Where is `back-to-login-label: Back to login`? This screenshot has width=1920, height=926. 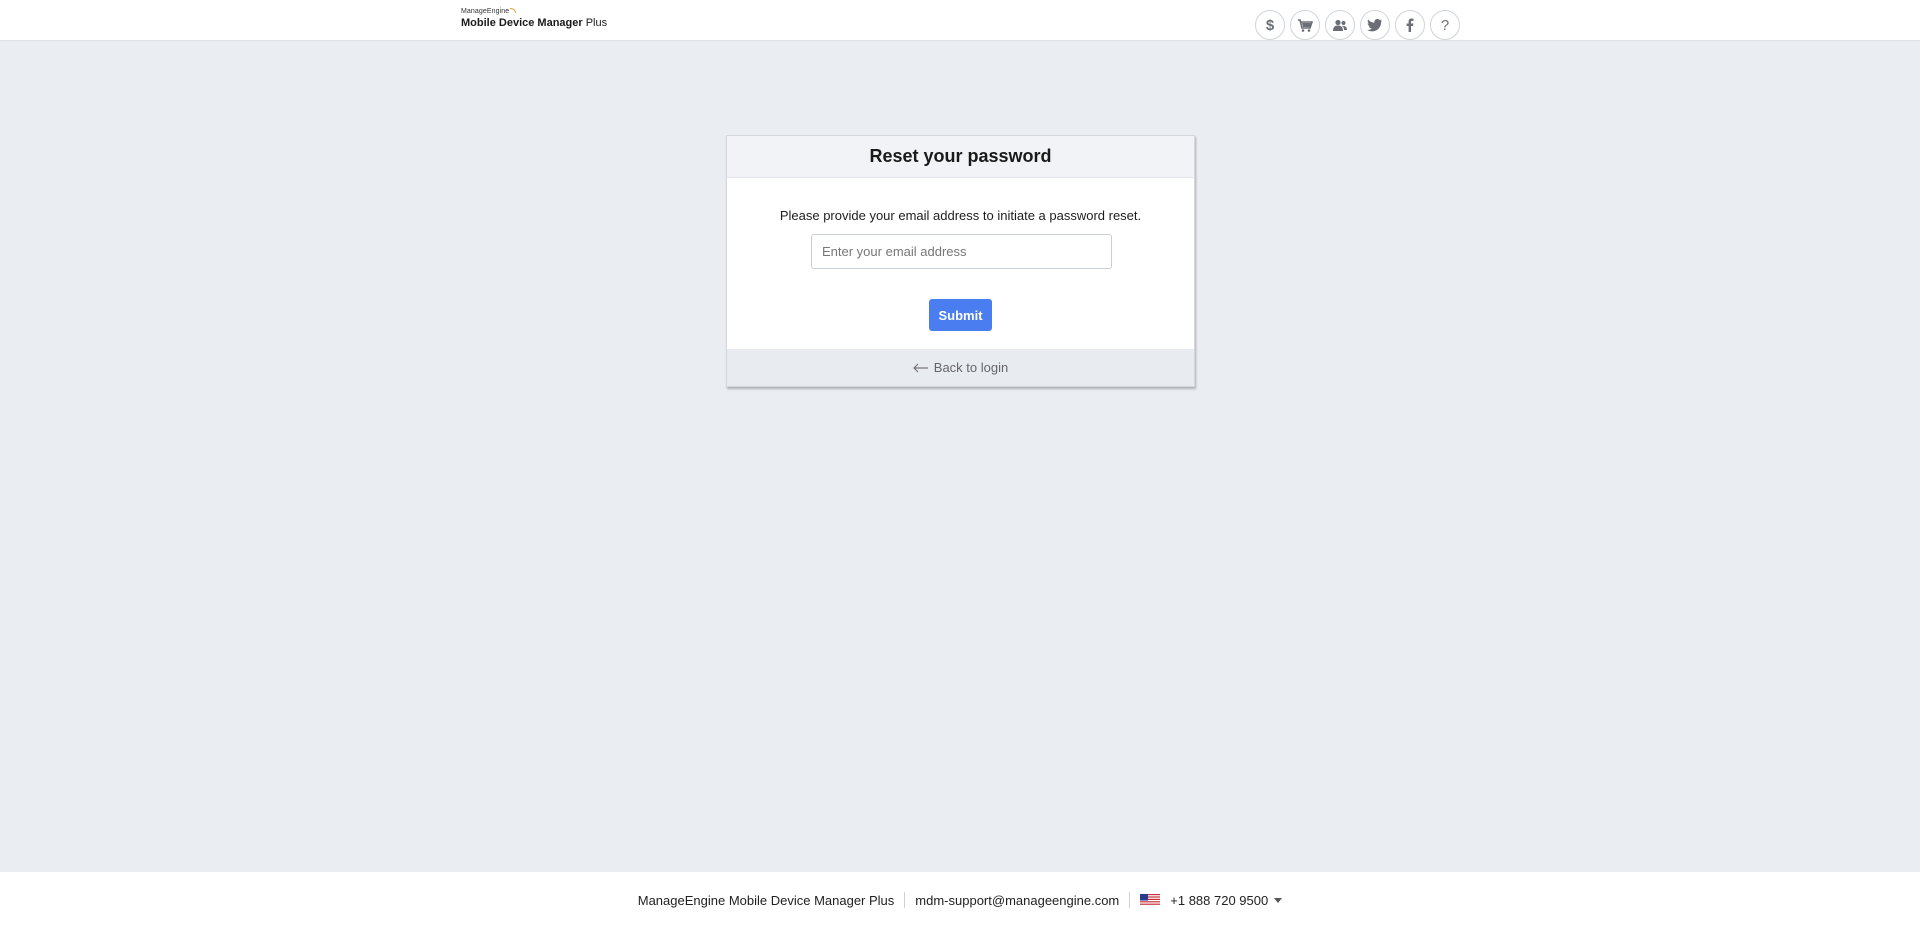 back-to-login-label: Back to login is located at coordinates (971, 367).